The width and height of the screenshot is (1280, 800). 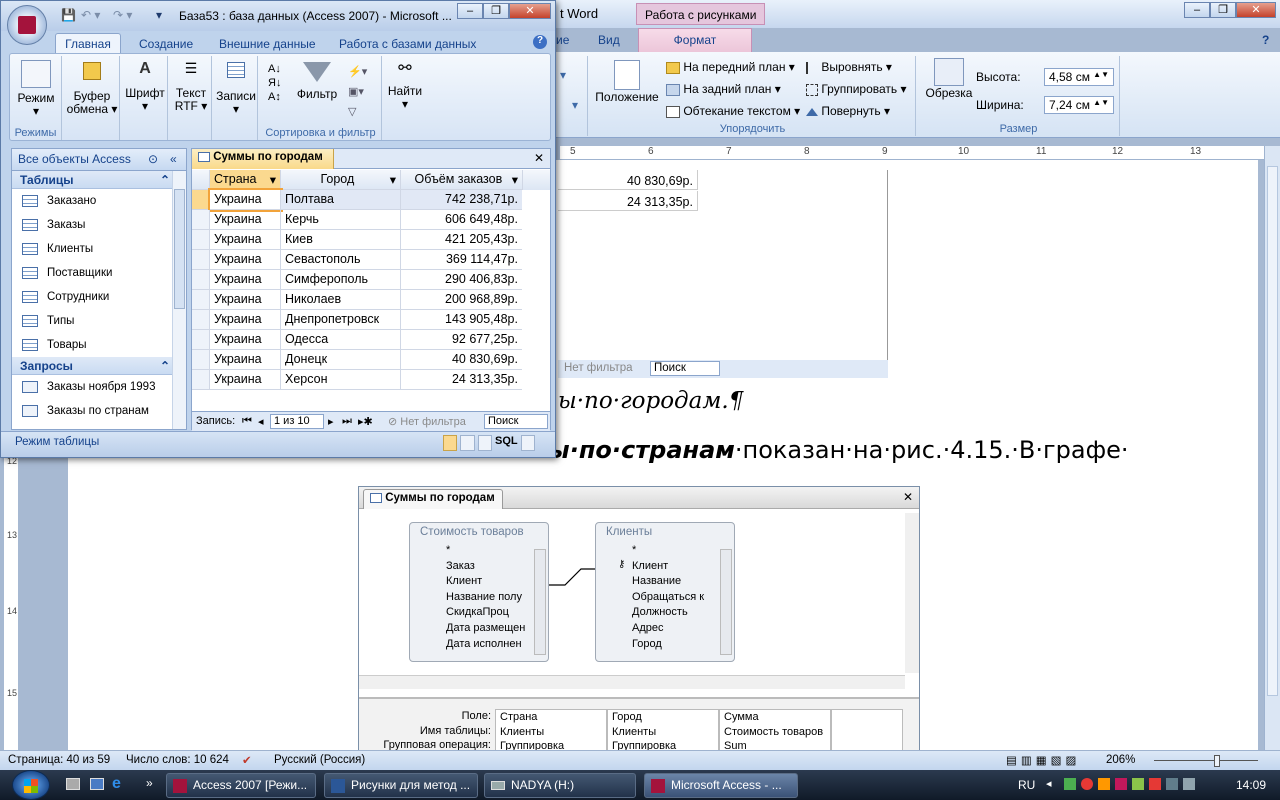 I want to click on group-button: Группировать ▾, so click(x=856, y=89).